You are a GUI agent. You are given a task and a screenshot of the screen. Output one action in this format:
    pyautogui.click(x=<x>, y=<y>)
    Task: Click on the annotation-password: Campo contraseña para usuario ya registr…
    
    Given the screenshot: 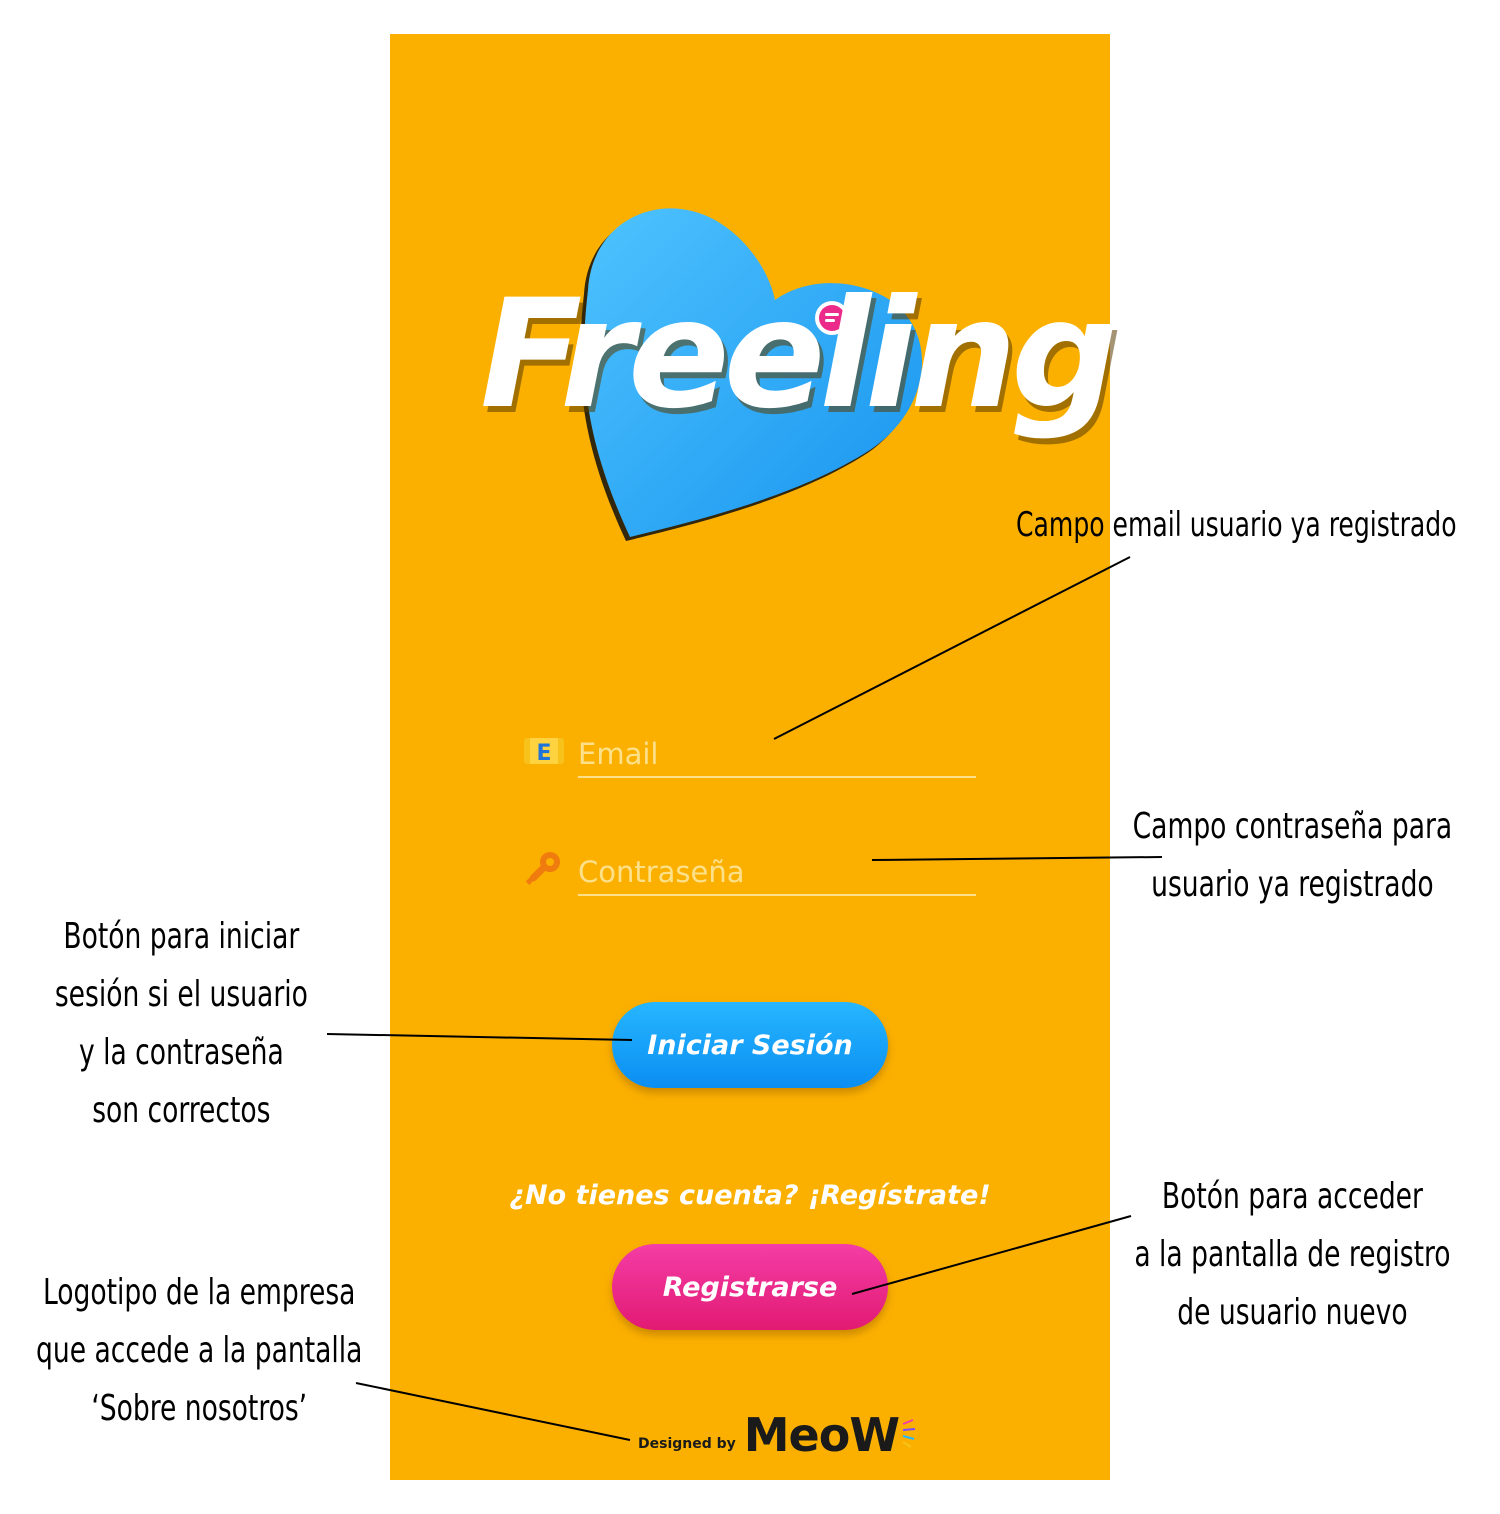 What is the action you would take?
    pyautogui.click(x=1292, y=855)
    